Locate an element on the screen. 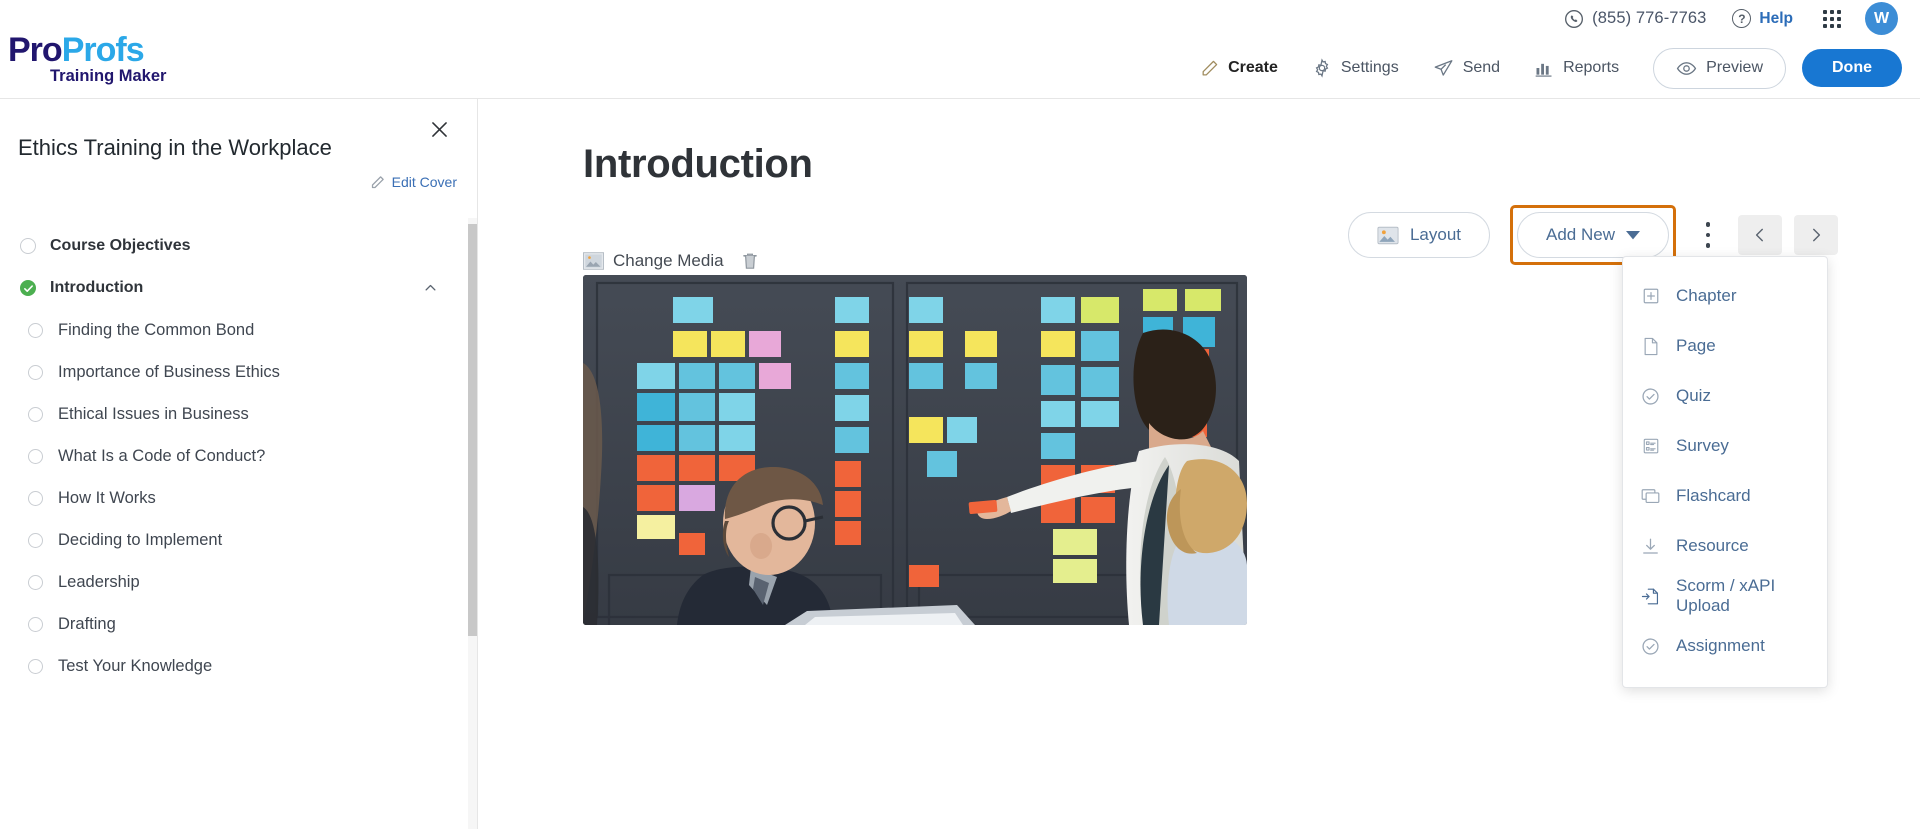 Image resolution: width=1920 pixels, height=829 pixels. avatar: W is located at coordinates (1881, 18).